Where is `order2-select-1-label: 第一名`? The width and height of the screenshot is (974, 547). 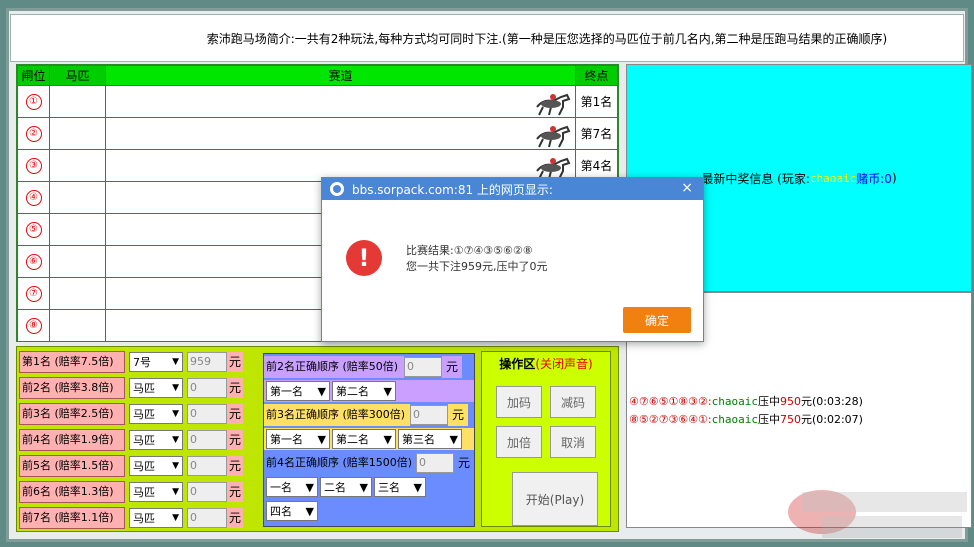
order2-select-1-label: 第一名 is located at coordinates (286, 391).